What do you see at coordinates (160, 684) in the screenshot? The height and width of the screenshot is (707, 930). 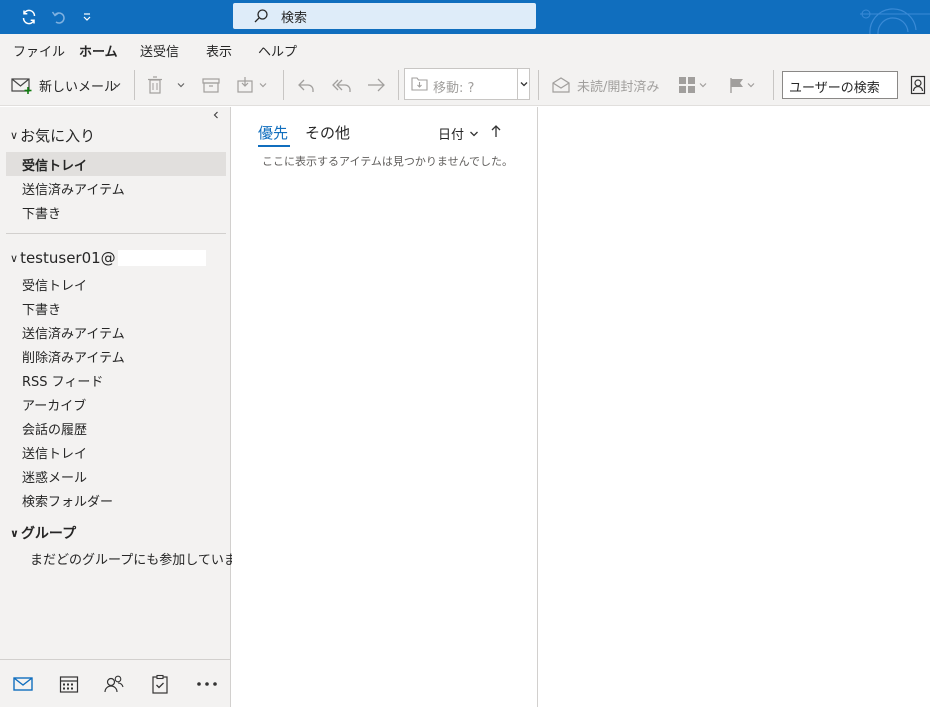 I see `tasks-icon` at bounding box center [160, 684].